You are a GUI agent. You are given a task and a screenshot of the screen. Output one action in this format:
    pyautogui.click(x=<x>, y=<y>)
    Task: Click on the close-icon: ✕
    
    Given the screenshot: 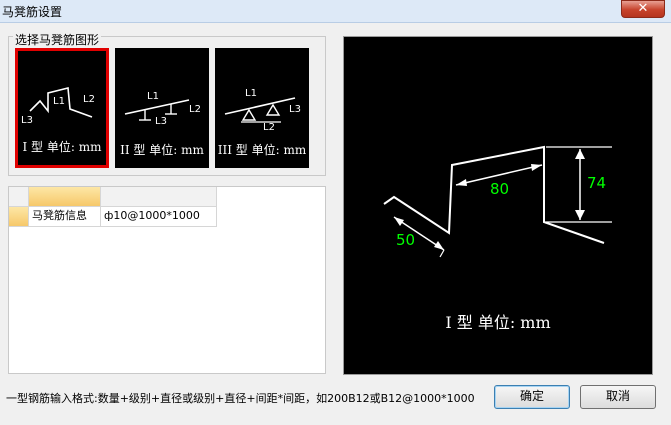 What is the action you would take?
    pyautogui.click(x=643, y=8)
    